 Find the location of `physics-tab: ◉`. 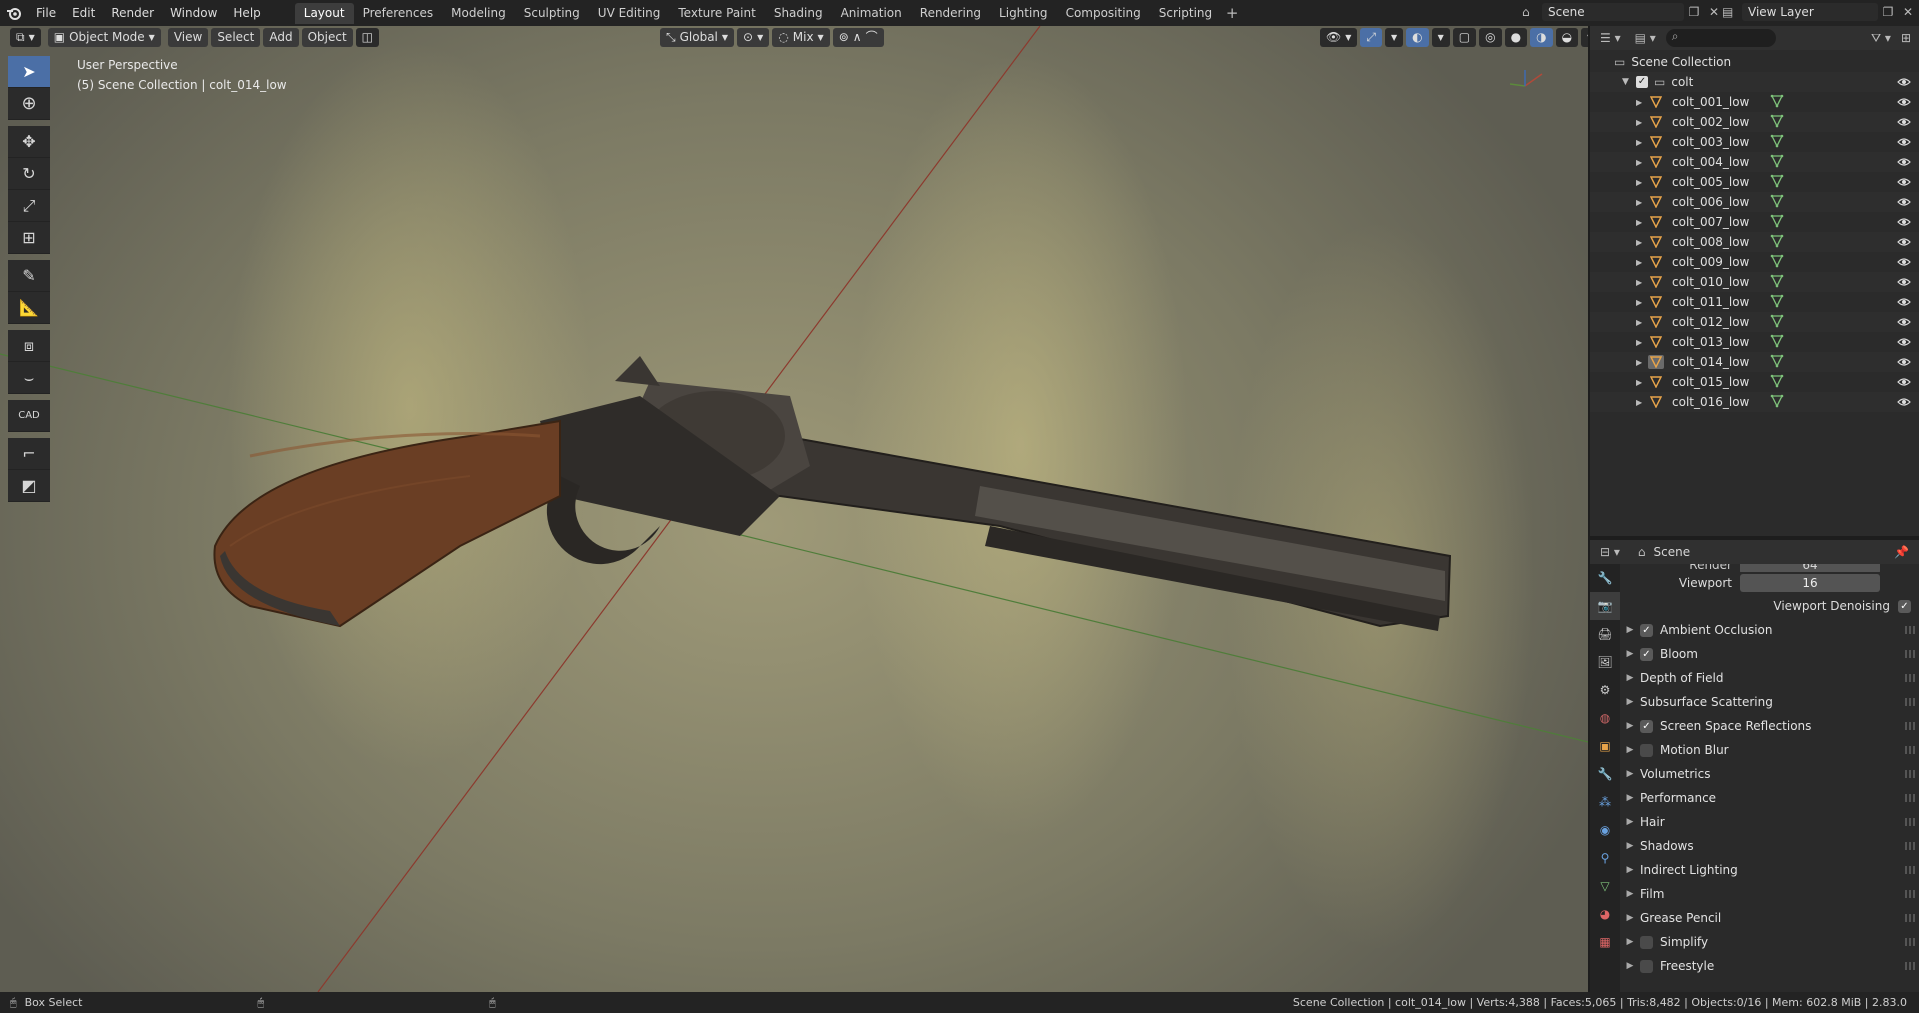

physics-tab: ◉ is located at coordinates (1605, 830).